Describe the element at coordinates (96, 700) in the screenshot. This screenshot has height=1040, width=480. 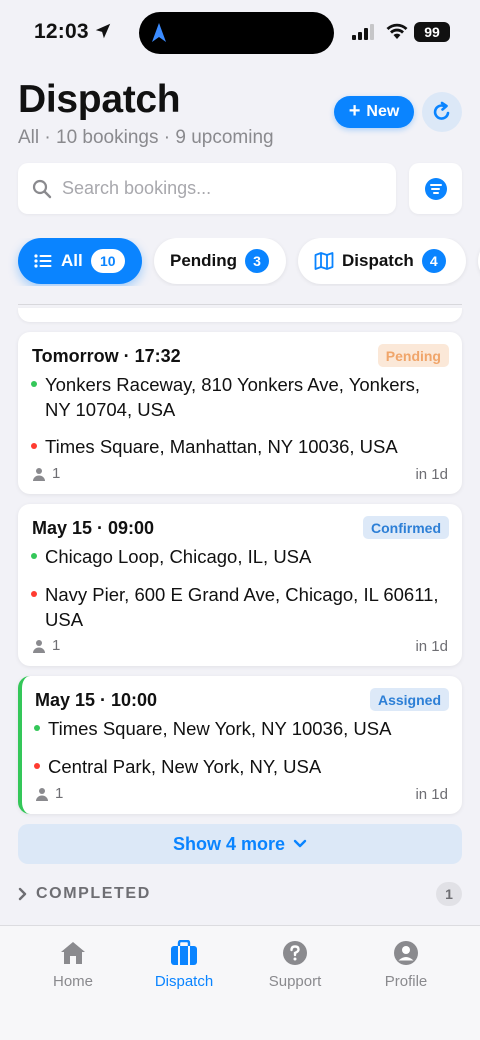
I see `booking-datetime: May 15 · 10:00` at that location.